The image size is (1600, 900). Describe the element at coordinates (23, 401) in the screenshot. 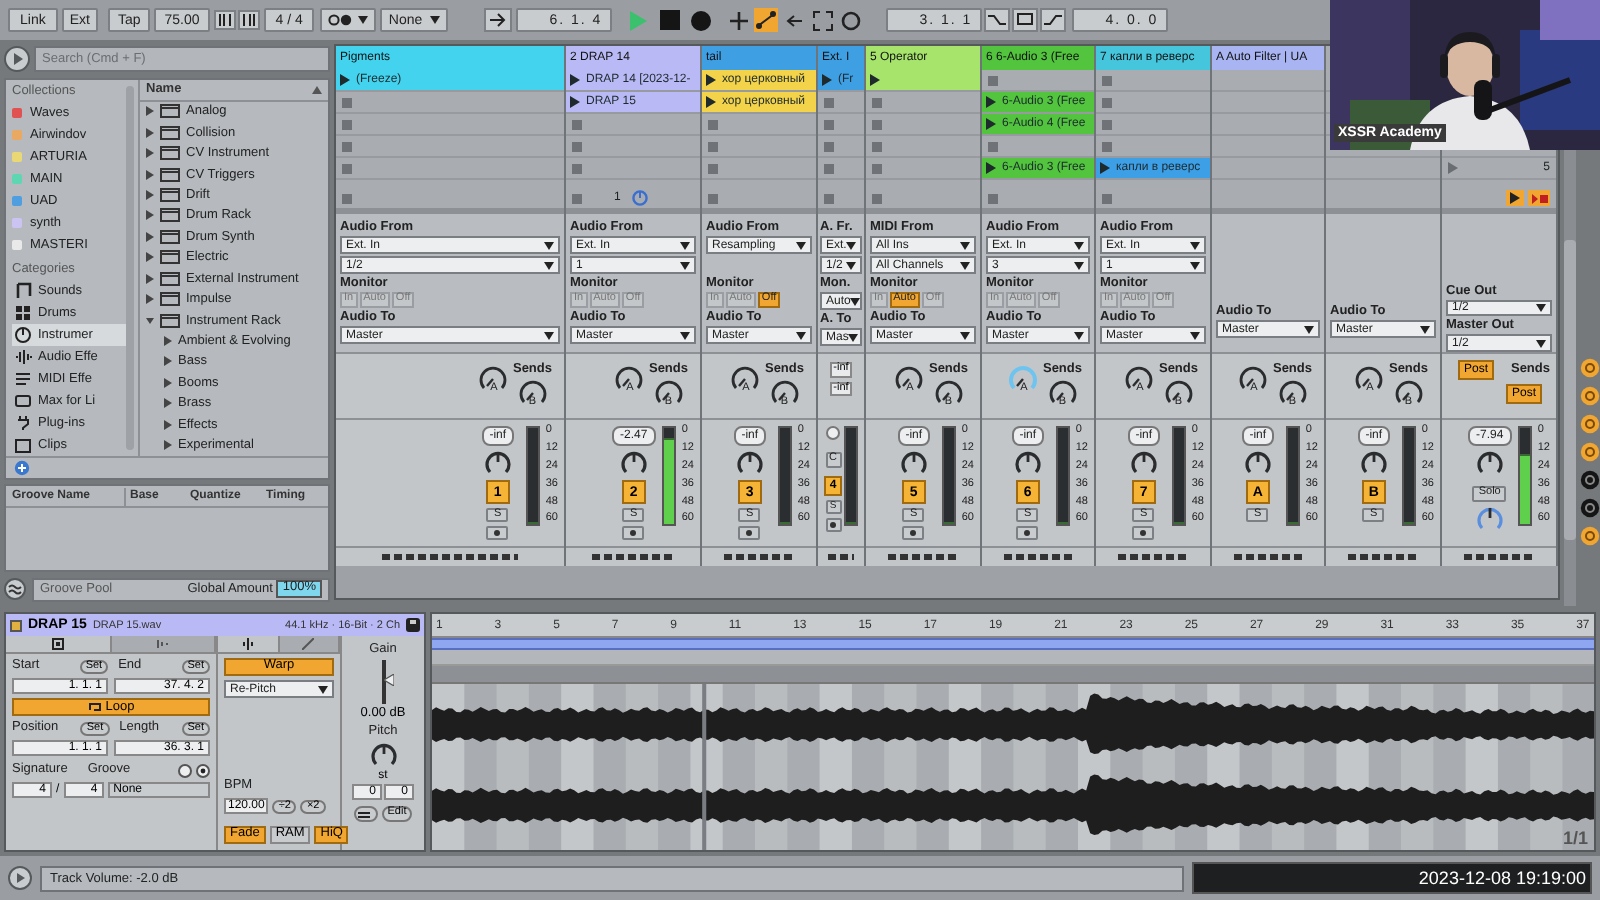

I see `rack-icon` at that location.